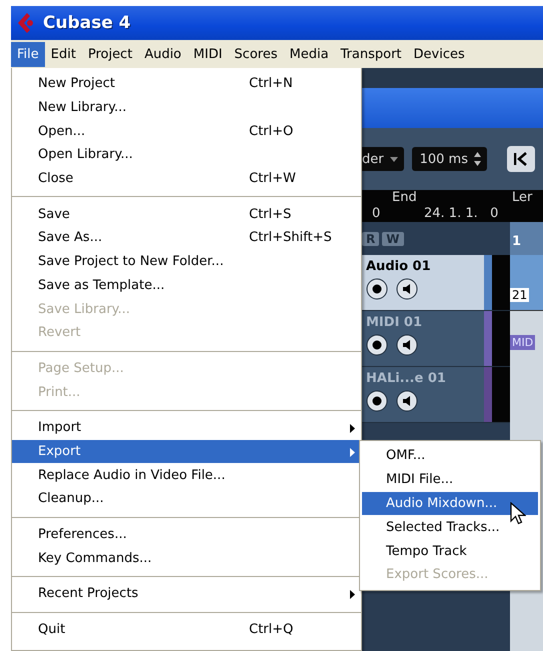 This screenshot has height=651, width=543. What do you see at coordinates (399, 266) in the screenshot?
I see `track-name: Audio 01` at bounding box center [399, 266].